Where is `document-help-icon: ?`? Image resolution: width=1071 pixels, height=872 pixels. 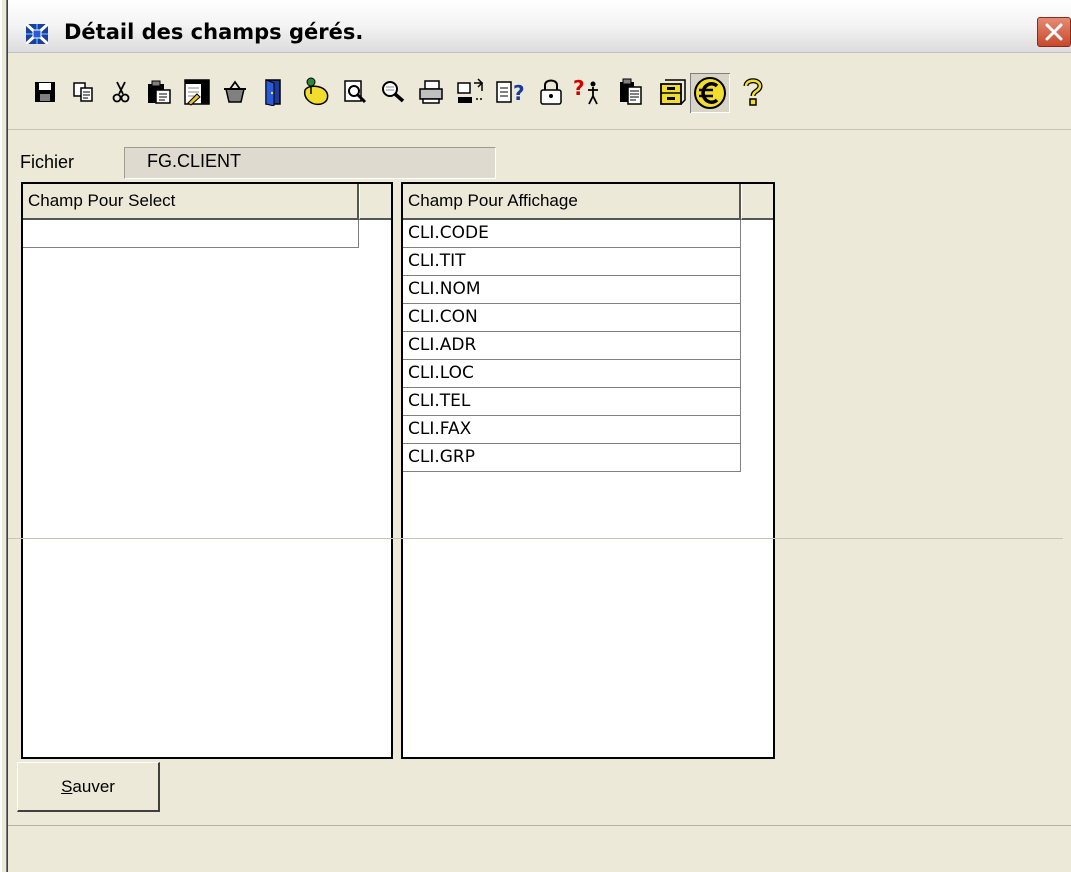 document-help-icon: ? is located at coordinates (510, 93).